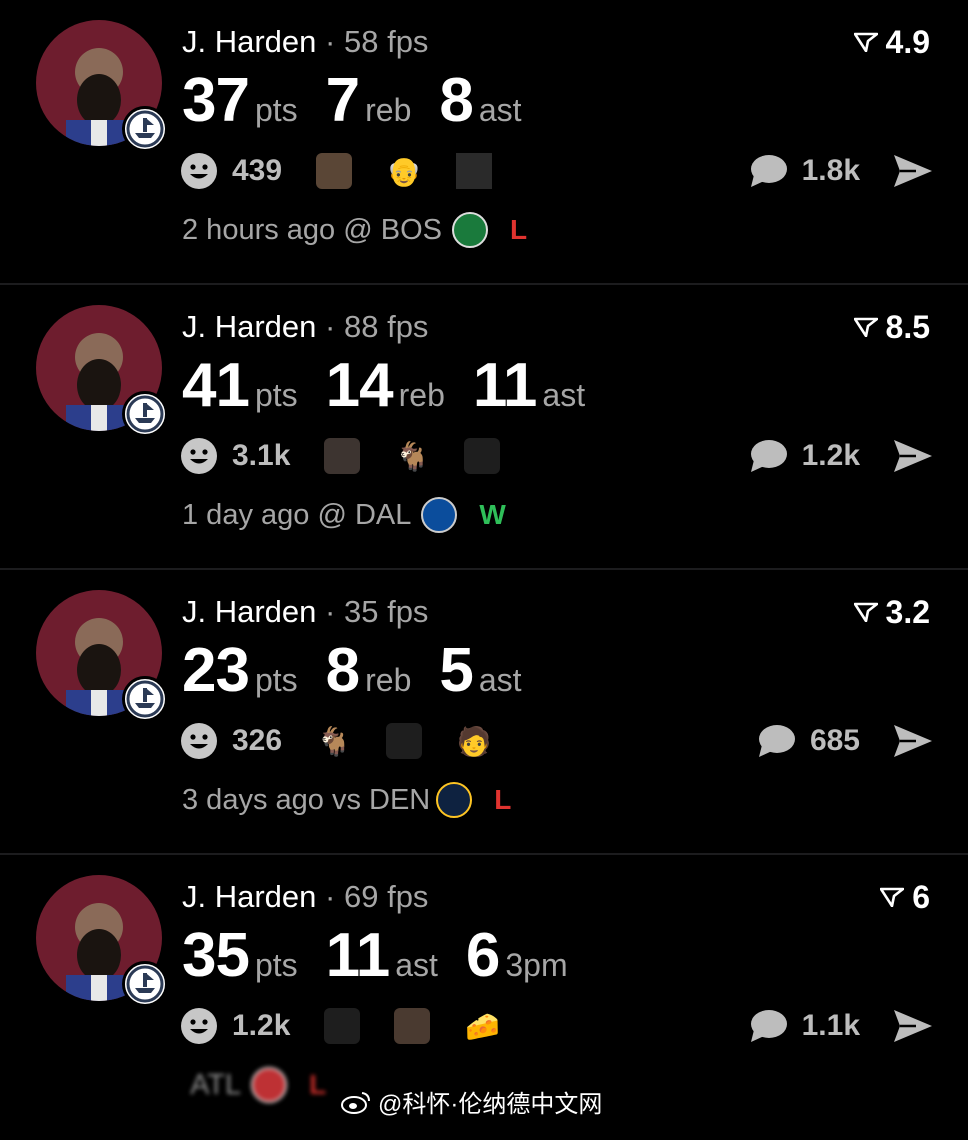 The width and height of the screenshot is (968, 1140). What do you see at coordinates (456, 670) in the screenshot?
I see `stat-value: 5` at bounding box center [456, 670].